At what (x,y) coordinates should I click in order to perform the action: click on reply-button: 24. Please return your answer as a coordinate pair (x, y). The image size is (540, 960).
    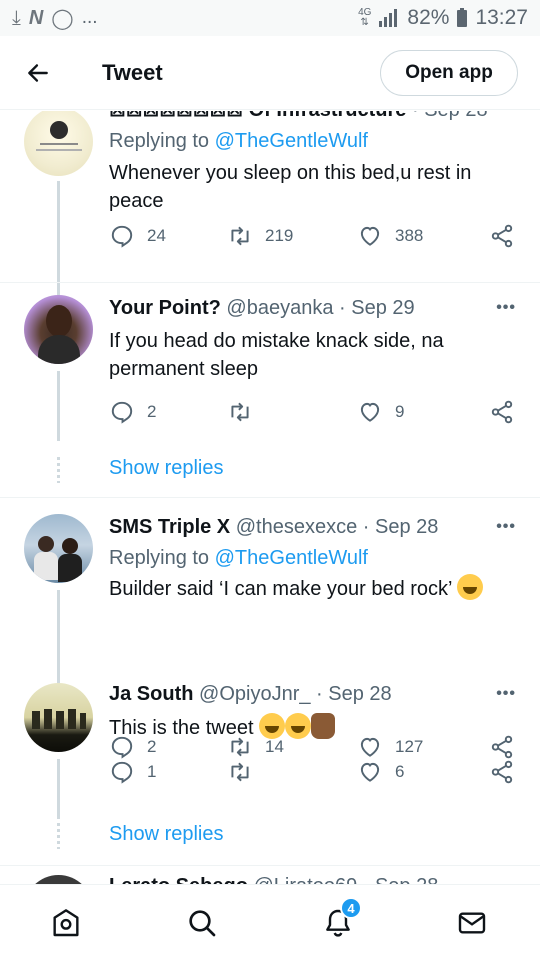
    Looking at the image, I should click on (137, 236).